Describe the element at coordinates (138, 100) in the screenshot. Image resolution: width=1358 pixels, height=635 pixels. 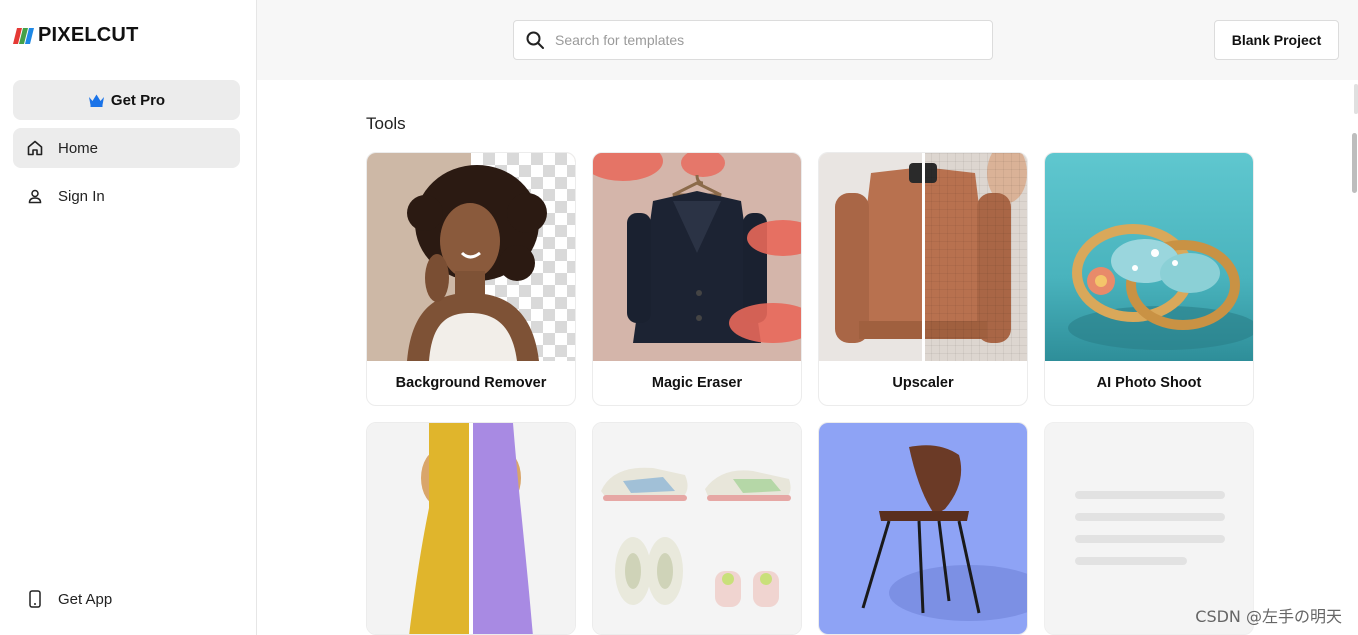
I see `get-pro-label: Get Pro` at that location.